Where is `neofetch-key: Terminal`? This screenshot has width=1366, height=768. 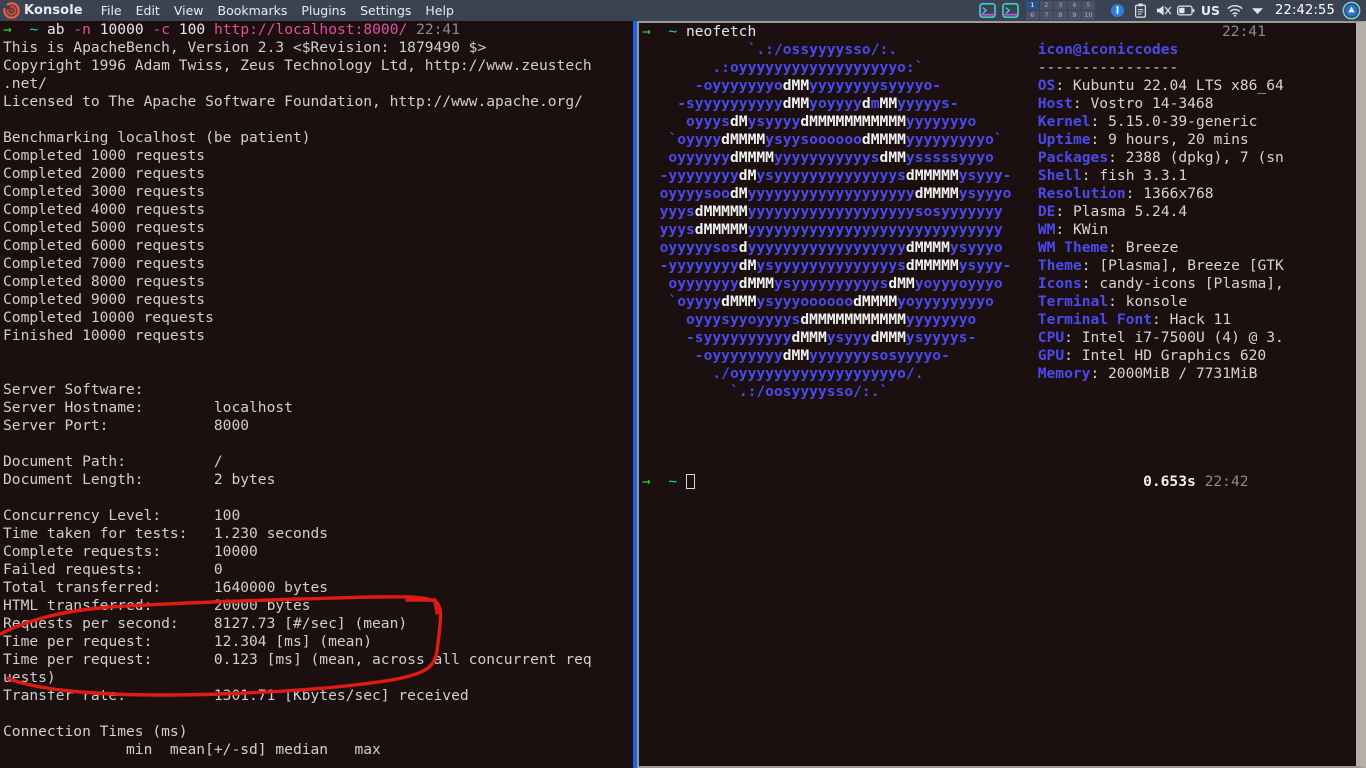 neofetch-key: Terminal is located at coordinates (1073, 301).